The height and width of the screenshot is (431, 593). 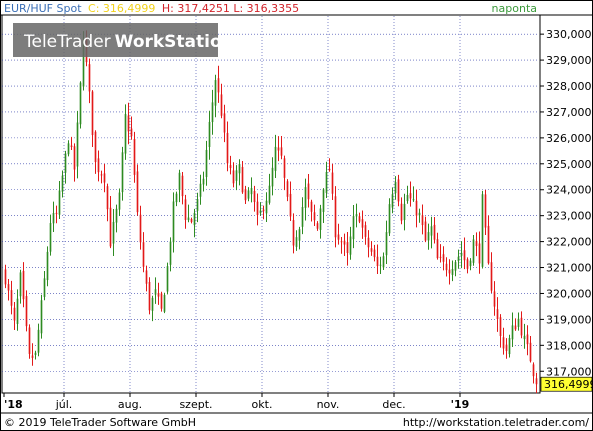 I want to click on x-tick-label: júl., so click(x=64, y=404).